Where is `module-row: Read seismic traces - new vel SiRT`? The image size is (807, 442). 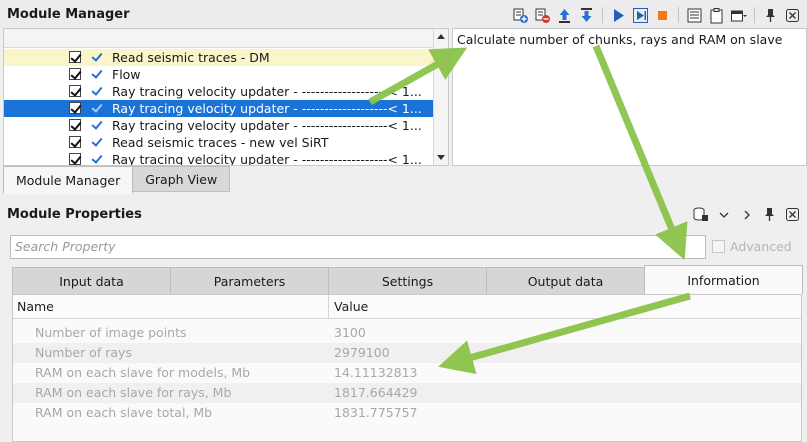
module-row: Read seismic traces - new vel SiRT is located at coordinates (219, 142).